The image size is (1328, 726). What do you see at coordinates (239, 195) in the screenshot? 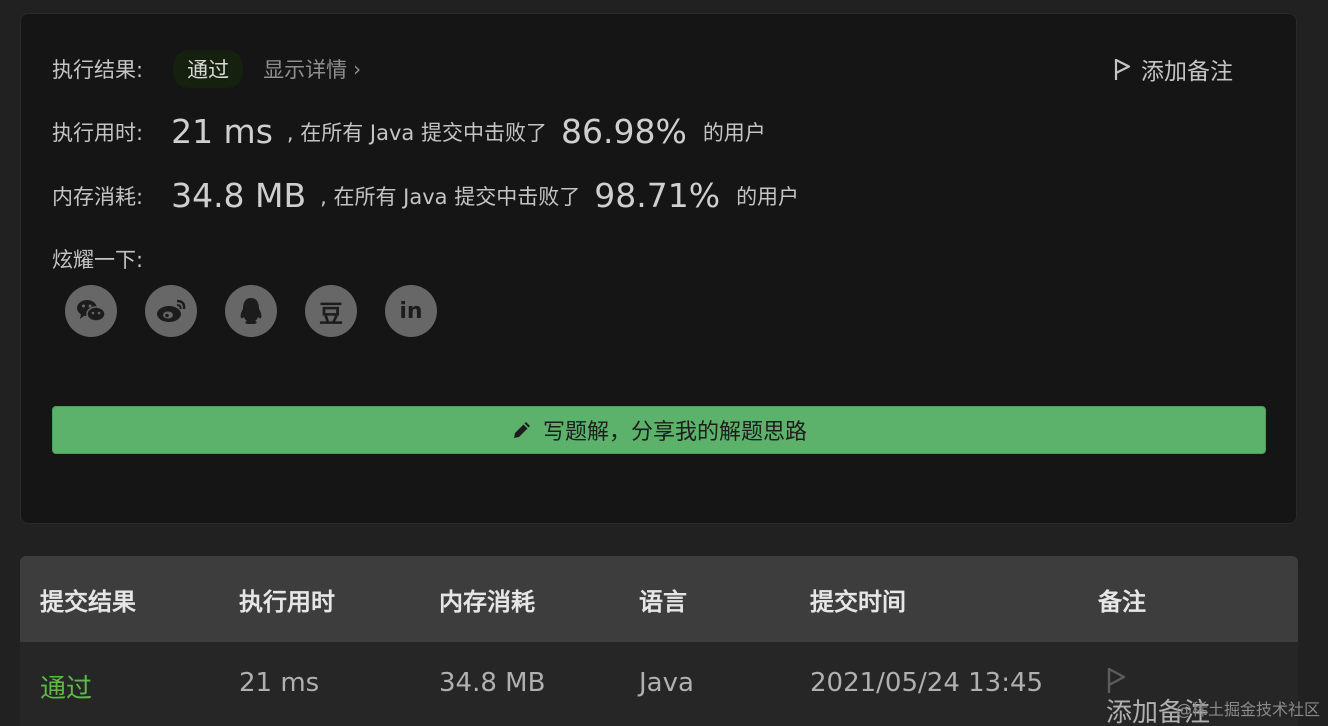
I see `memory-value: 34.8 MB` at bounding box center [239, 195].